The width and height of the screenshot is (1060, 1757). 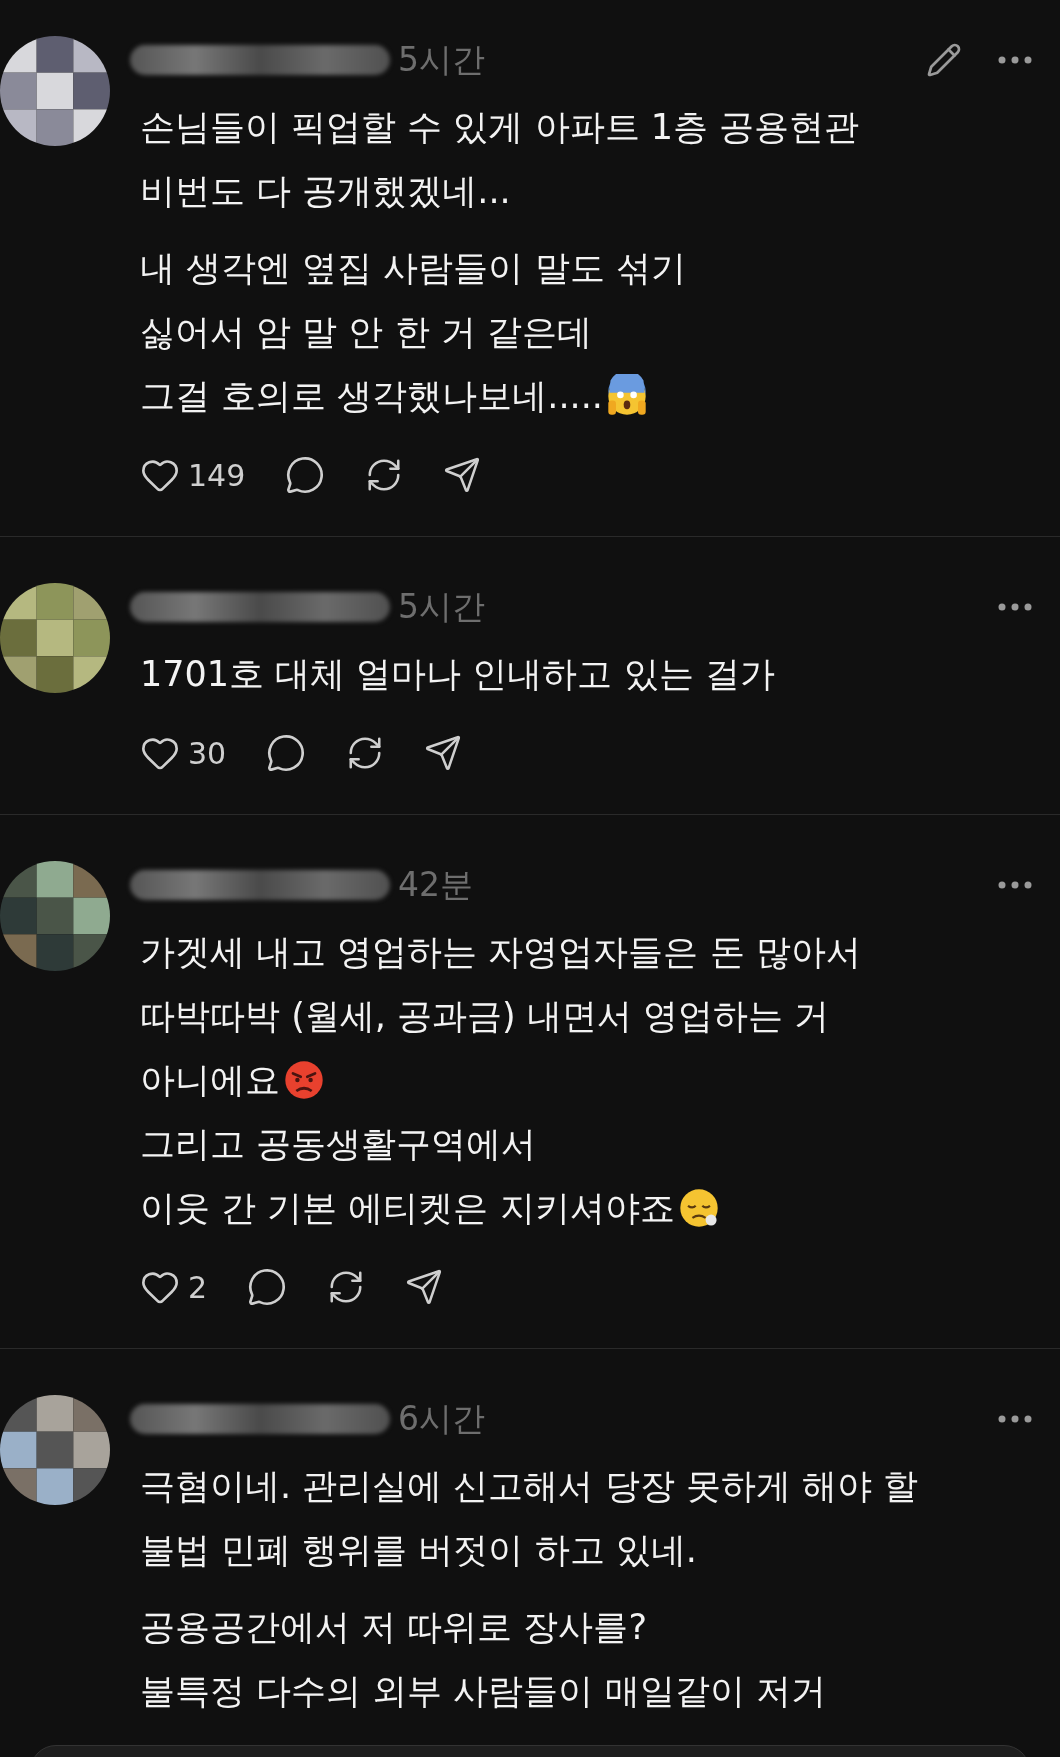 What do you see at coordinates (500, 952) in the screenshot?
I see `comment-text: 가겟세 내고 영업하는 자영업자들은 돈 많아서` at bounding box center [500, 952].